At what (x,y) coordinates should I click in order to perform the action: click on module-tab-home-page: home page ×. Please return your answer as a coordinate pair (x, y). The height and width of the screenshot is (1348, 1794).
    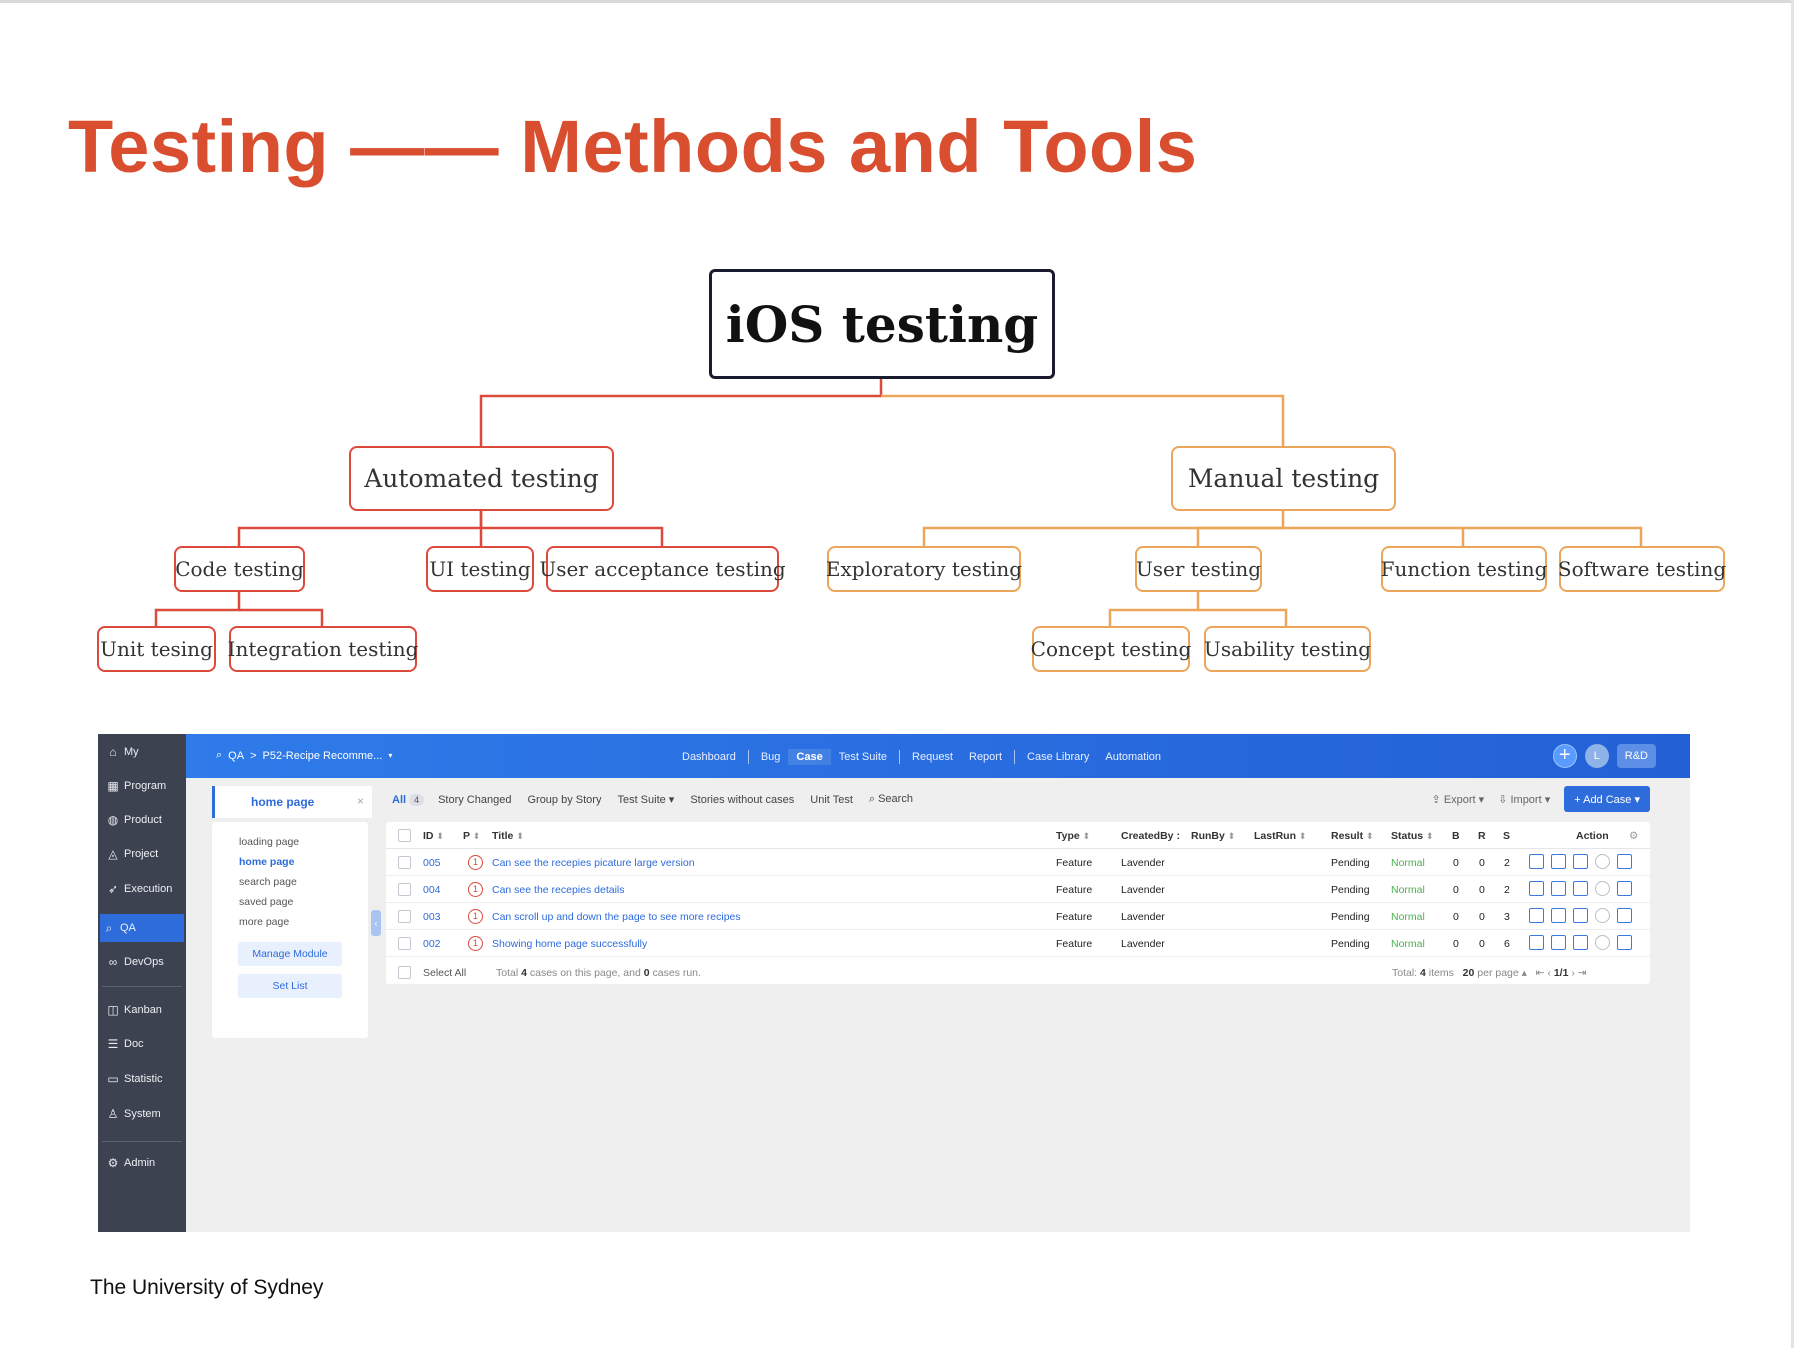
    Looking at the image, I should click on (292, 802).